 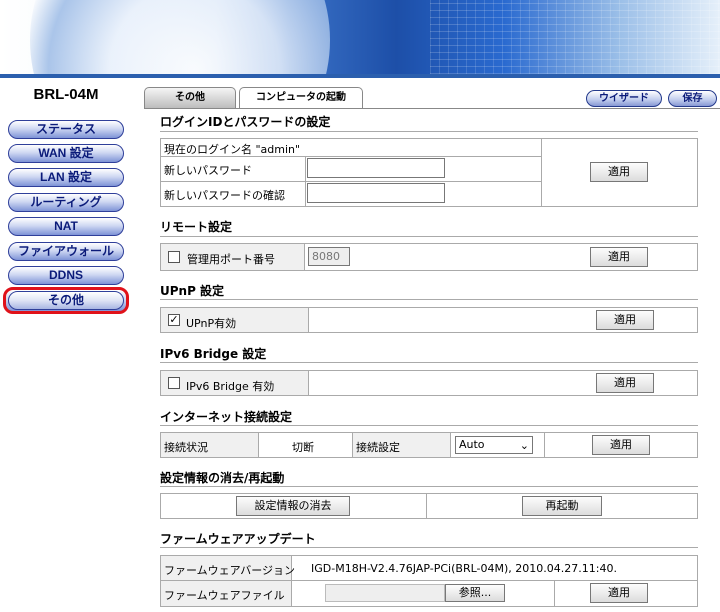 What do you see at coordinates (472, 444) in the screenshot?
I see `connection-setting-value: Auto` at bounding box center [472, 444].